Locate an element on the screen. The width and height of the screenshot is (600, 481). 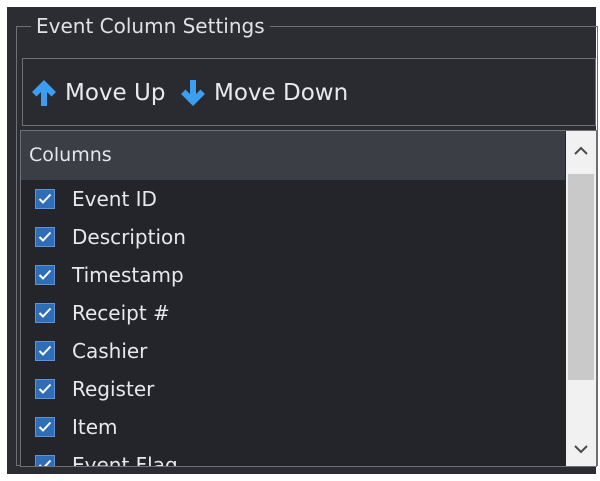
toolbar: Move Up Move Down is located at coordinates (309, 92).